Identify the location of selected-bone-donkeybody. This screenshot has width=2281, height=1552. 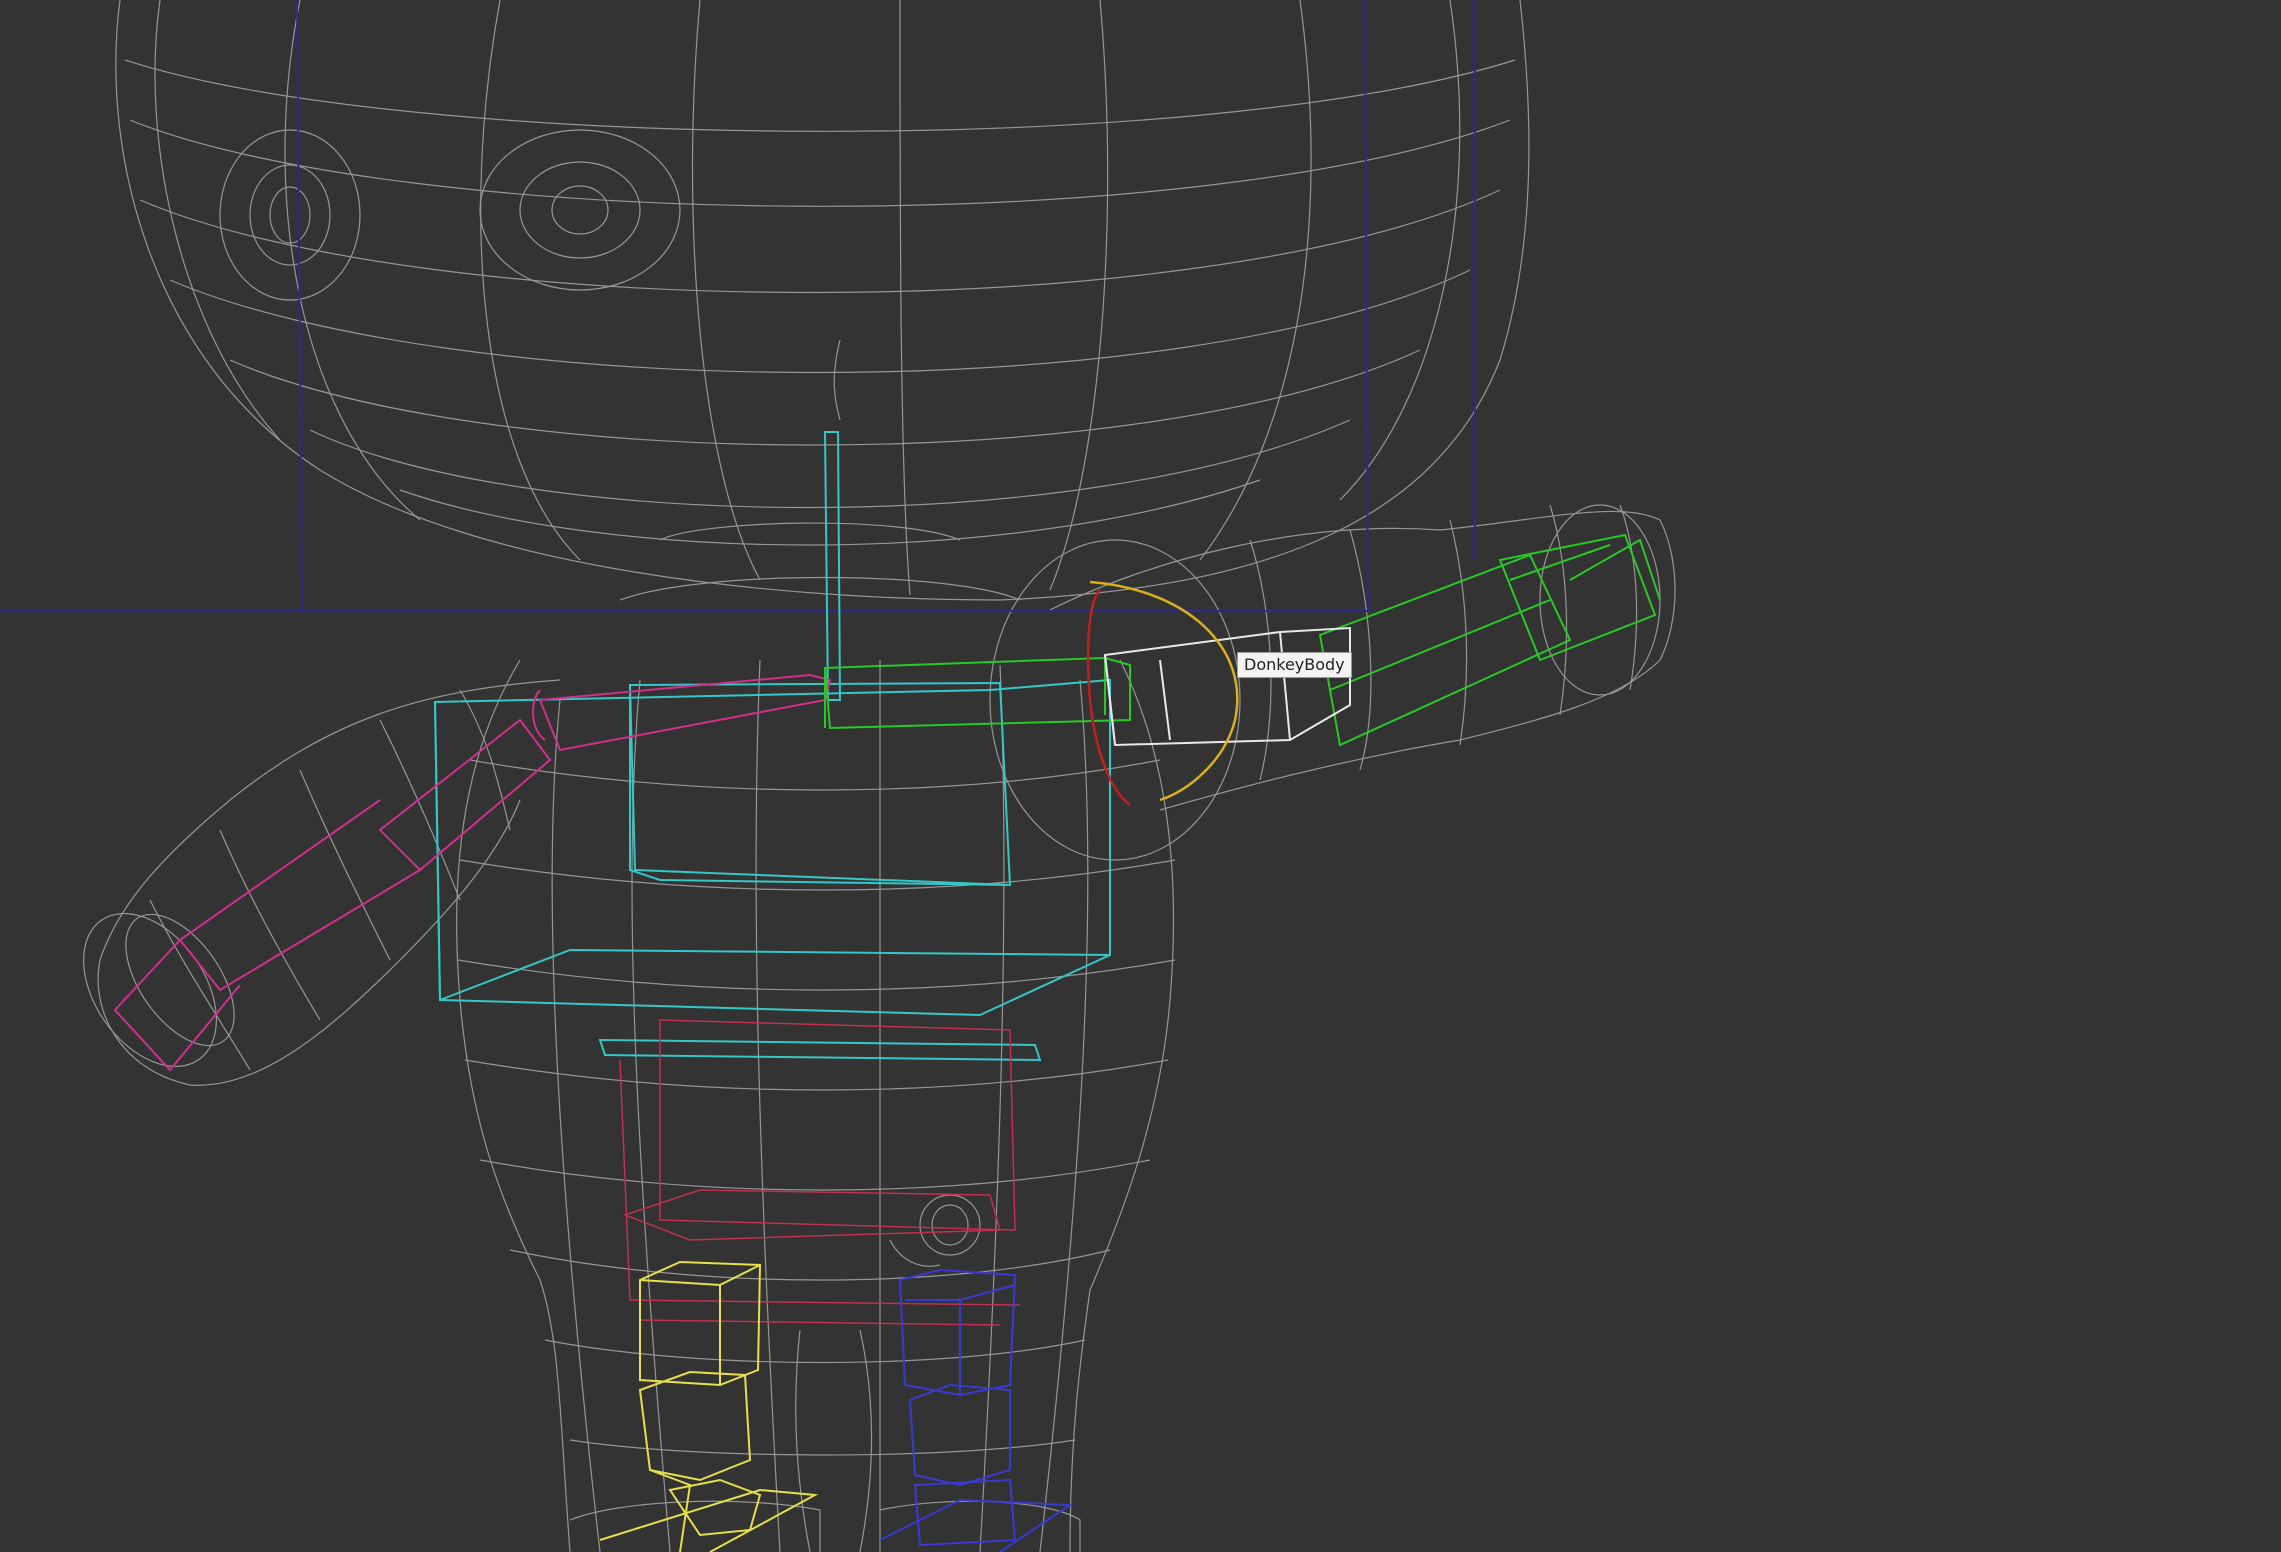
(1227, 686).